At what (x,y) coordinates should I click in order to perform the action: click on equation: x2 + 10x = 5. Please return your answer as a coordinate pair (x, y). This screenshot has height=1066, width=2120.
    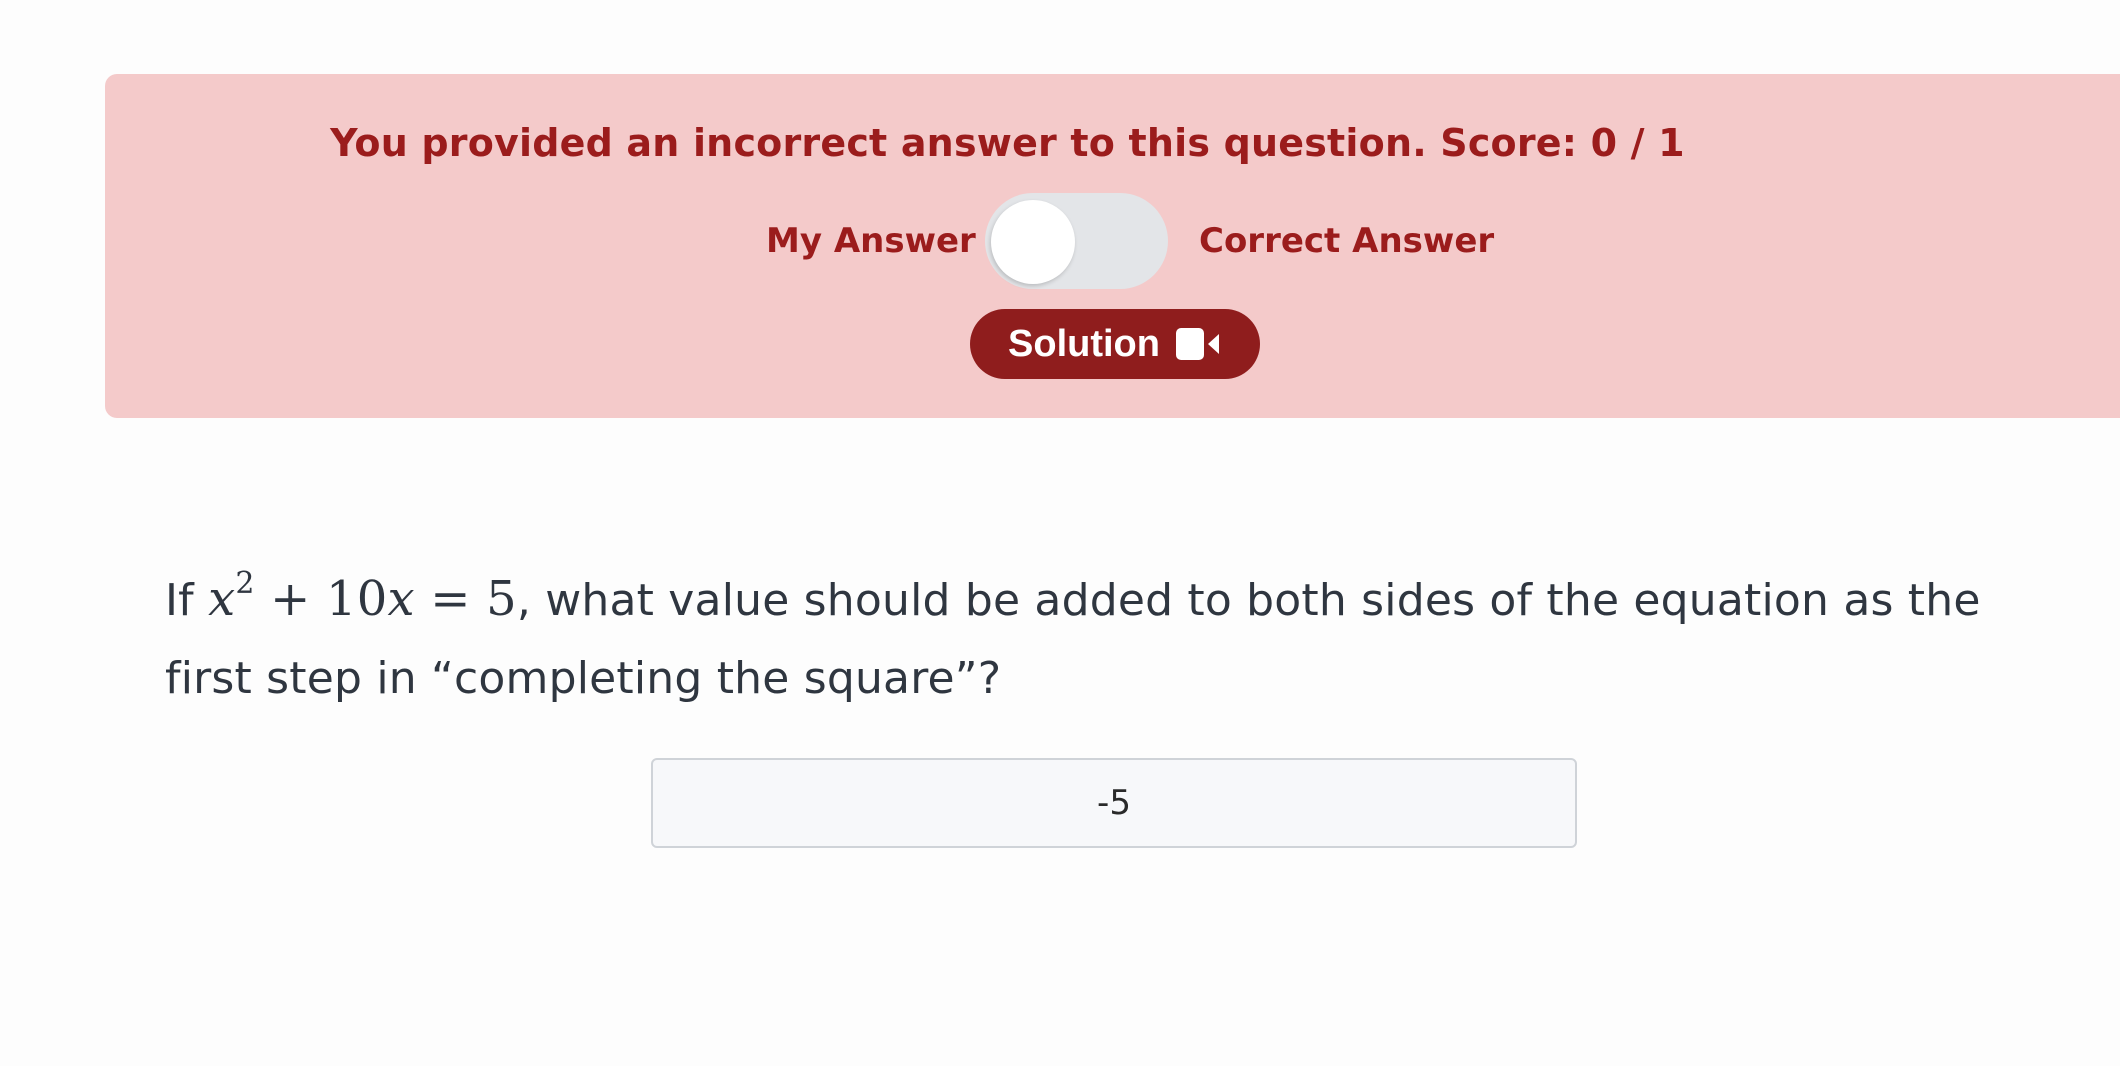
    Looking at the image, I should click on (362, 598).